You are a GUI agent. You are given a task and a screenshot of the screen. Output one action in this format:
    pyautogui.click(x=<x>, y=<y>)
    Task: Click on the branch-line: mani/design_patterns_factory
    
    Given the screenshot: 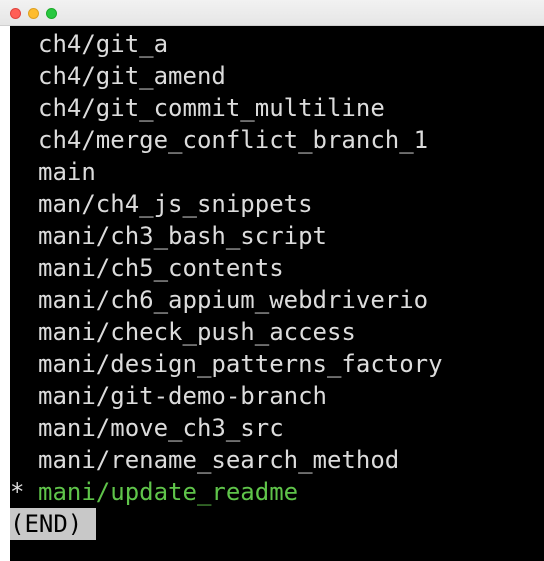 What is the action you would take?
    pyautogui.click(x=226, y=364)
    